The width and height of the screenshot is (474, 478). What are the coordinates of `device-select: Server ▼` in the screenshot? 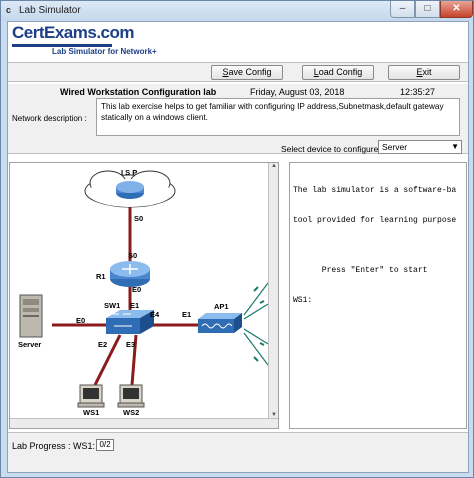 It's located at (420, 147).